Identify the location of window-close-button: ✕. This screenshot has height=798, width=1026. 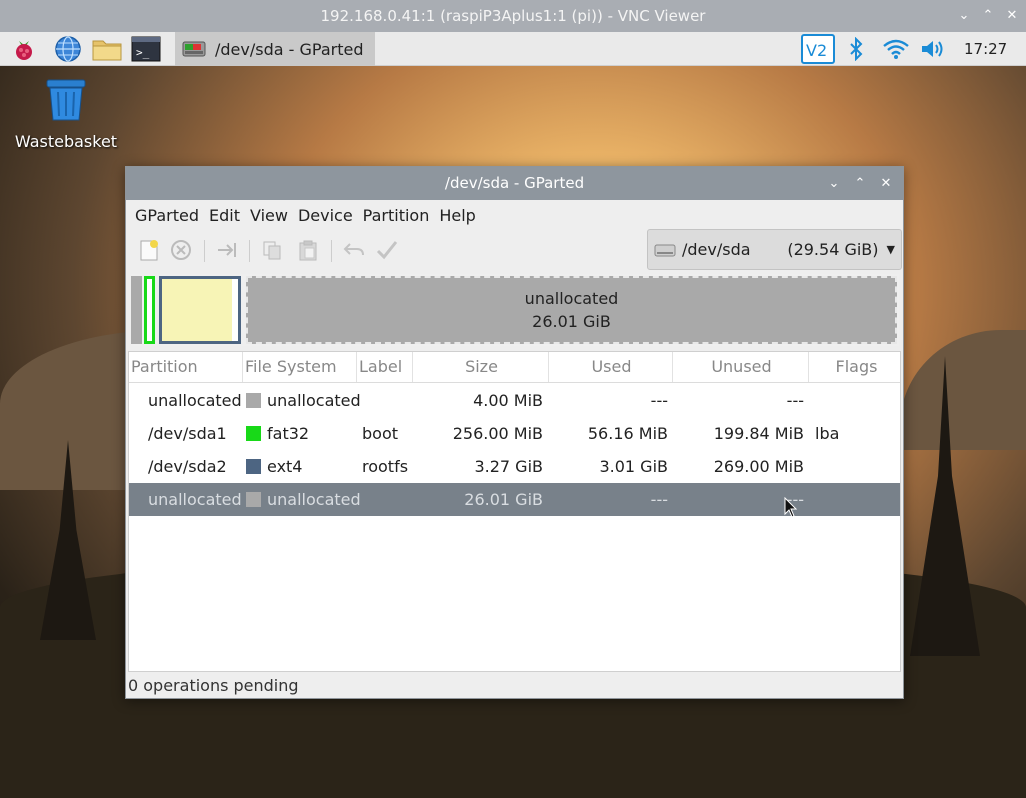
(886, 183).